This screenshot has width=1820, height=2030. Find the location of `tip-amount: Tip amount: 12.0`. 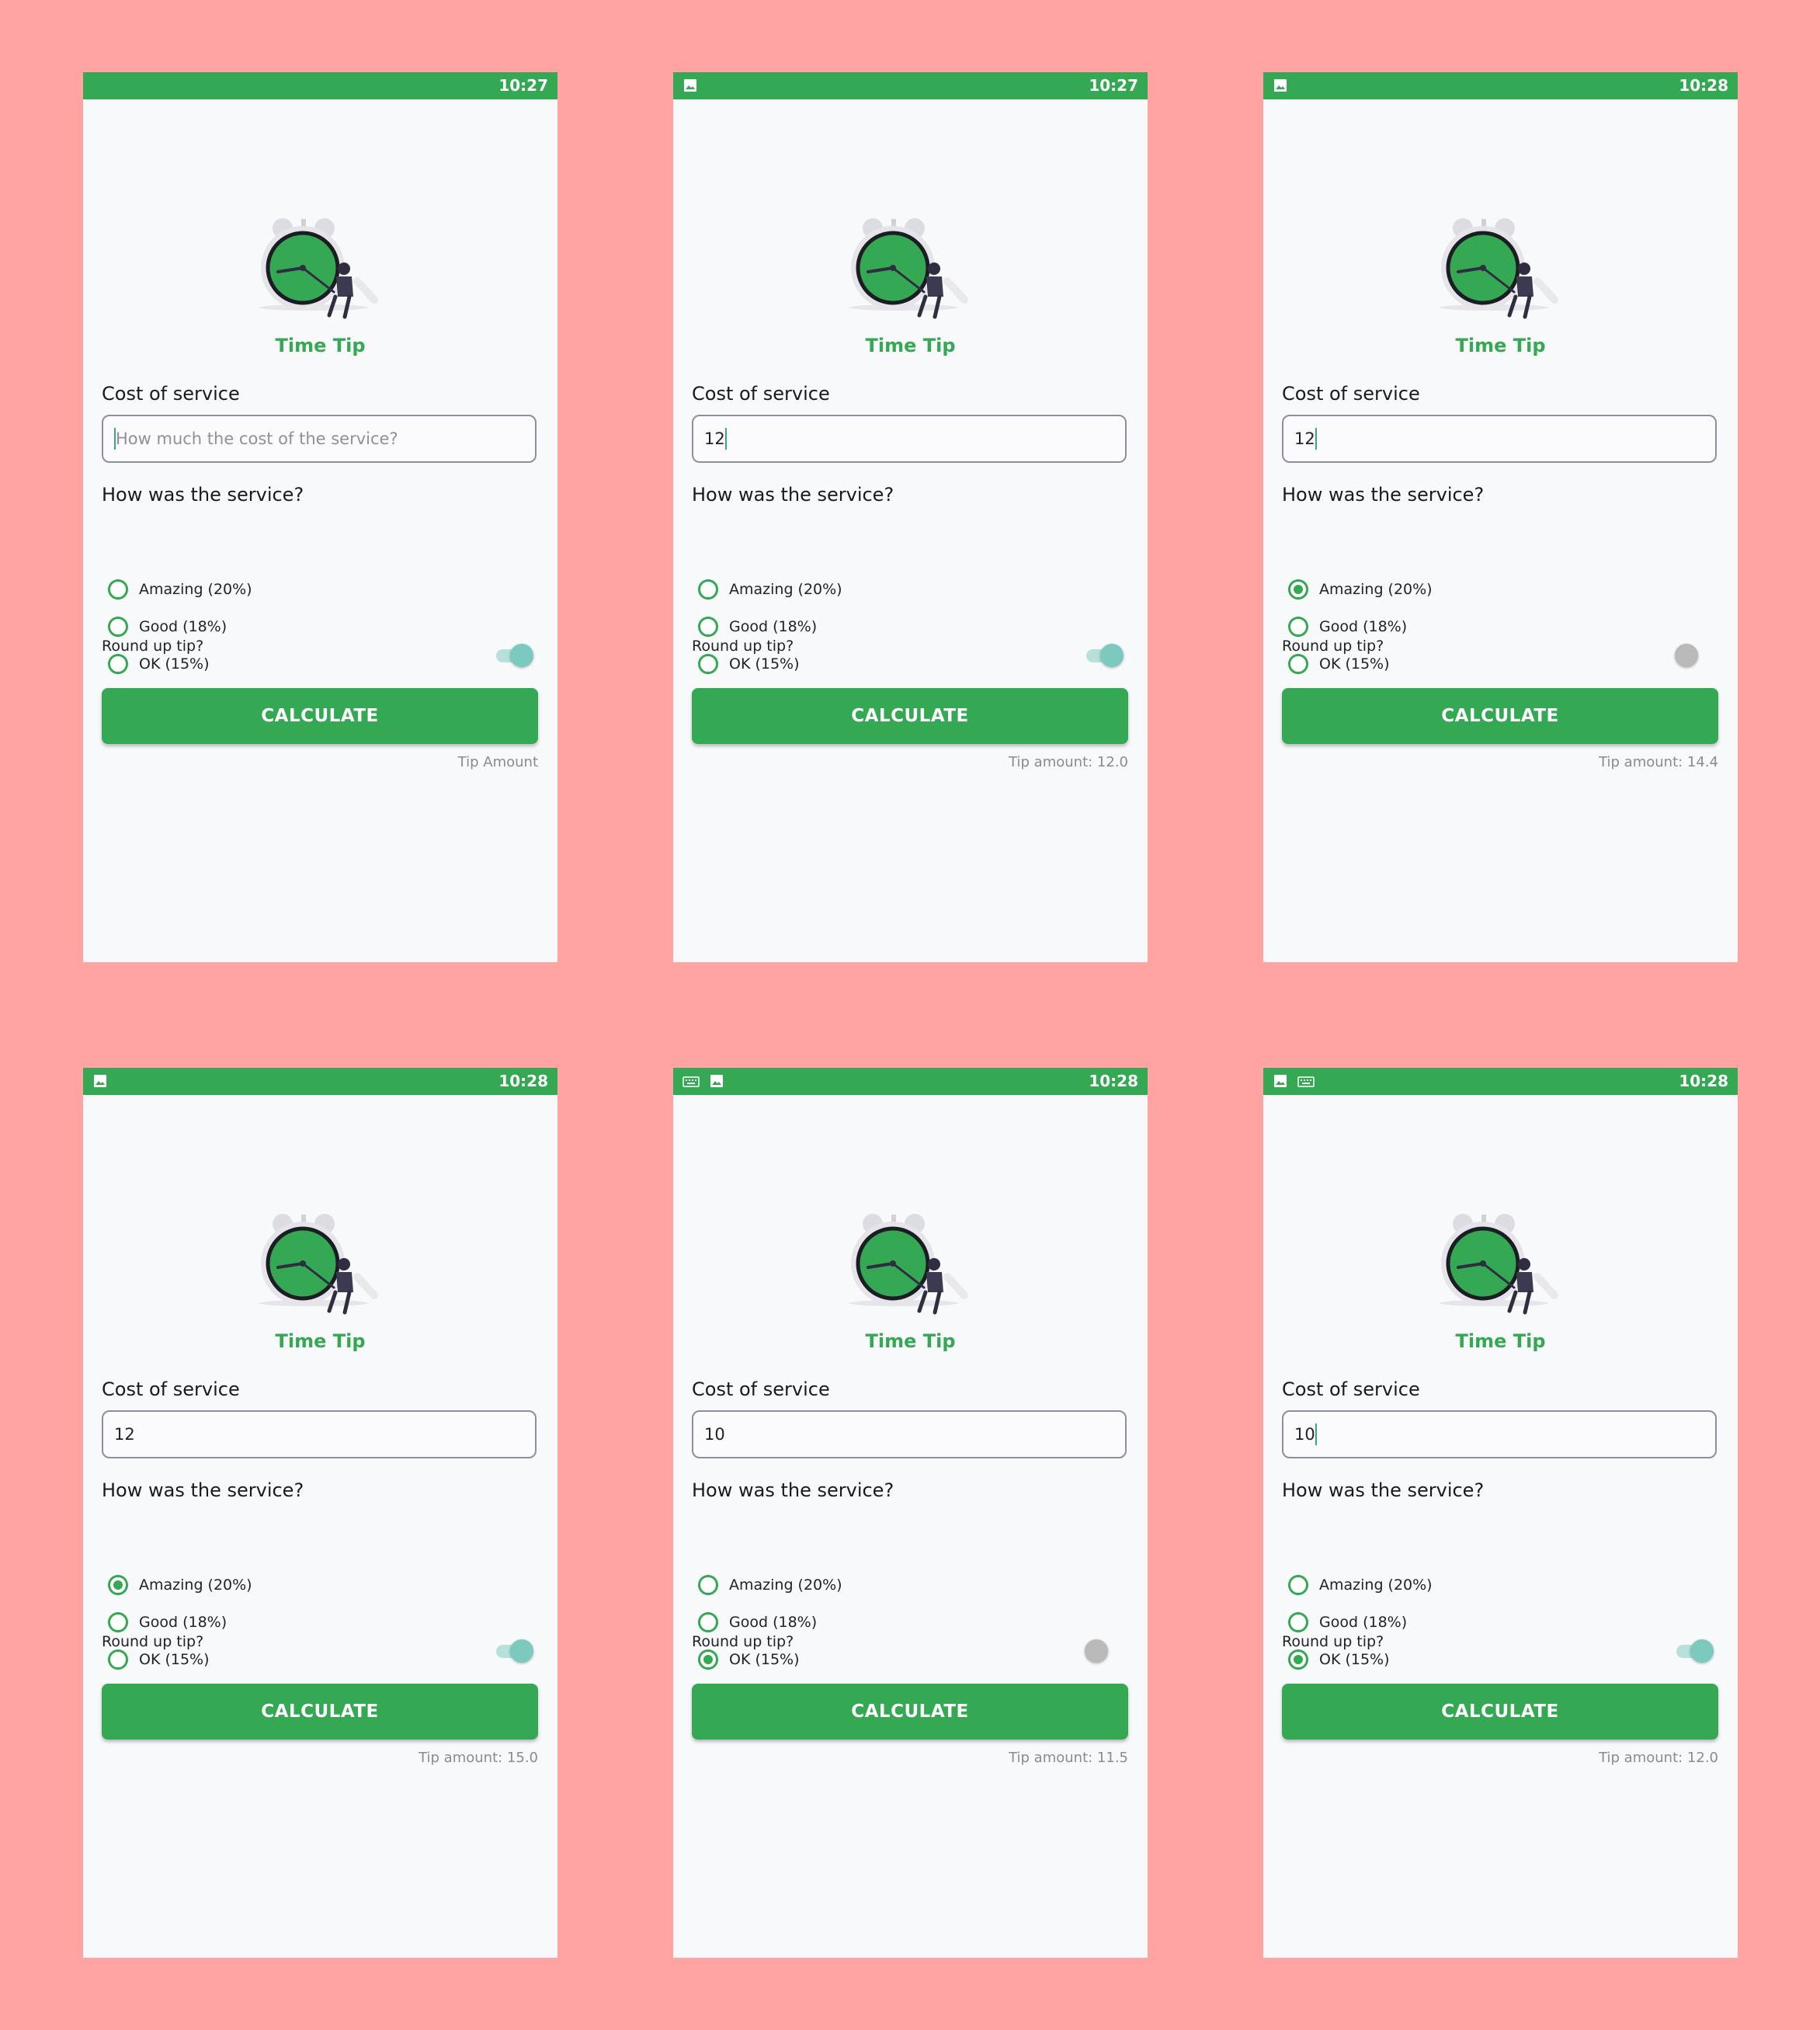

tip-amount: Tip amount: 12.0 is located at coordinates (1658, 1758).